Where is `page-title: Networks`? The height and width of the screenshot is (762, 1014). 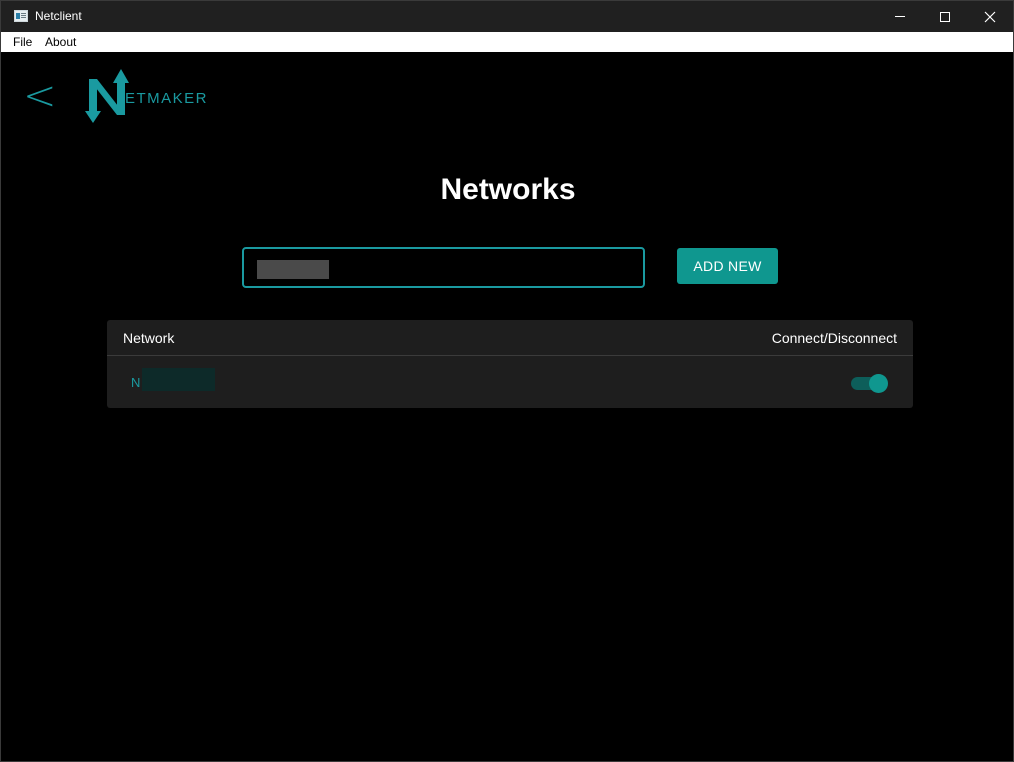 page-title: Networks is located at coordinates (508, 189).